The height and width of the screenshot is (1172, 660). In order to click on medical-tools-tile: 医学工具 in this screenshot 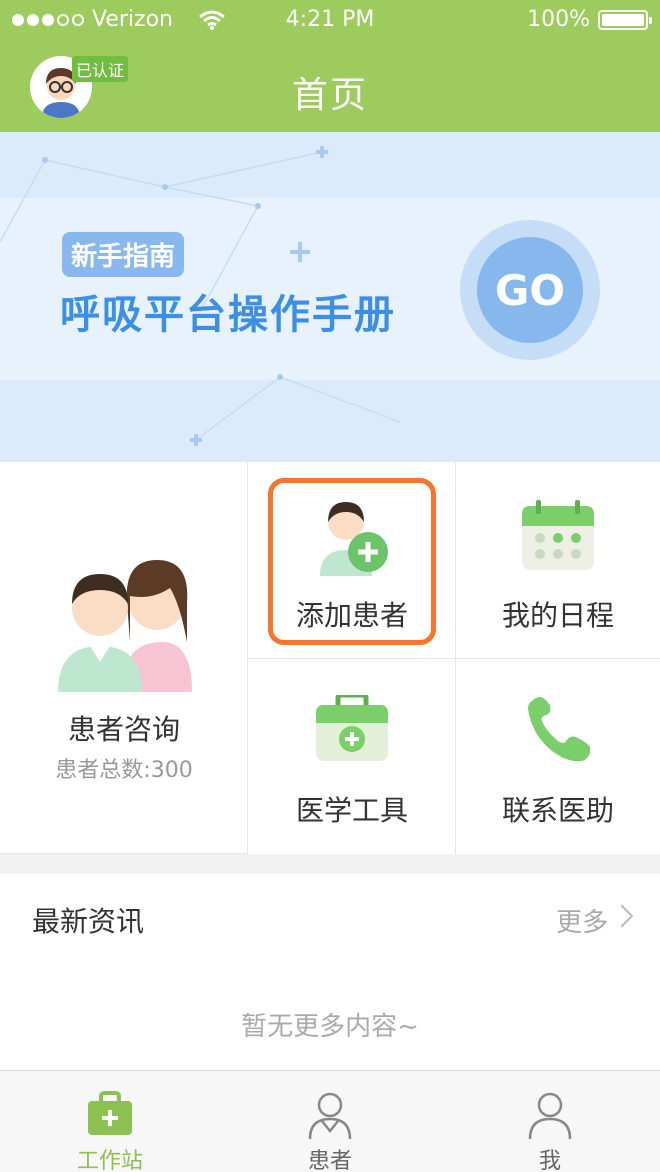, I will do `click(352, 756)`.